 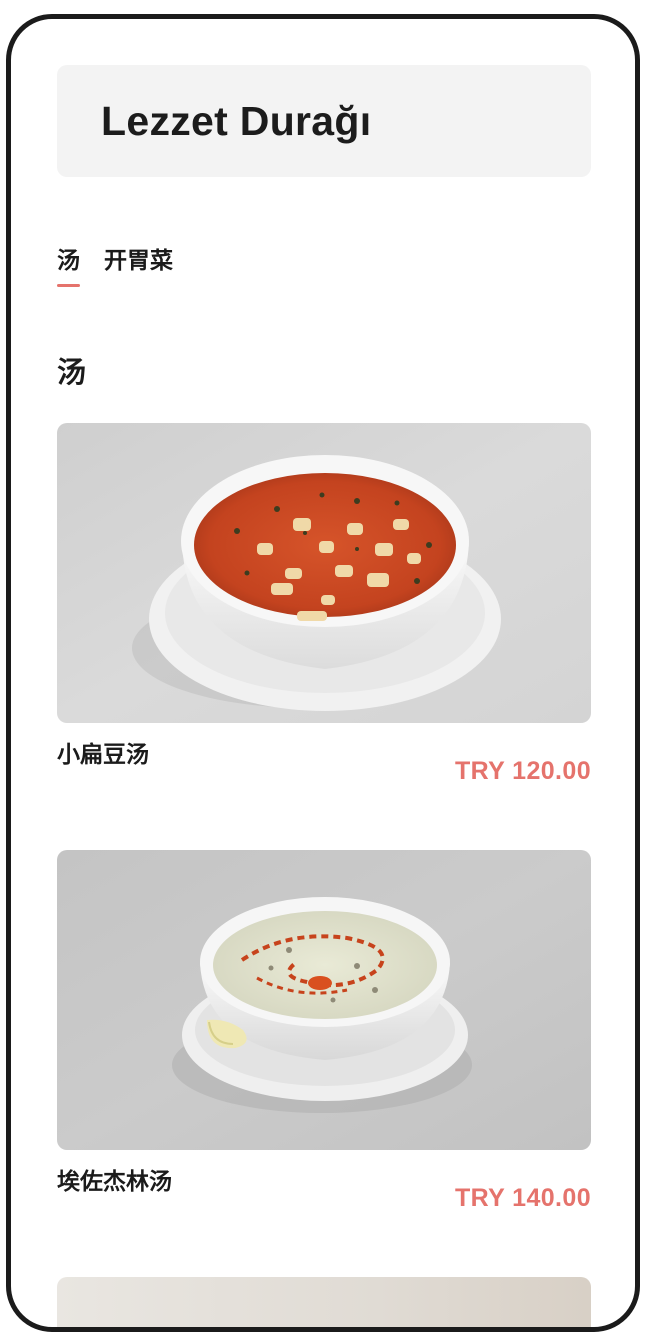 What do you see at coordinates (68, 264) in the screenshot?
I see `tab-soup: 汤` at bounding box center [68, 264].